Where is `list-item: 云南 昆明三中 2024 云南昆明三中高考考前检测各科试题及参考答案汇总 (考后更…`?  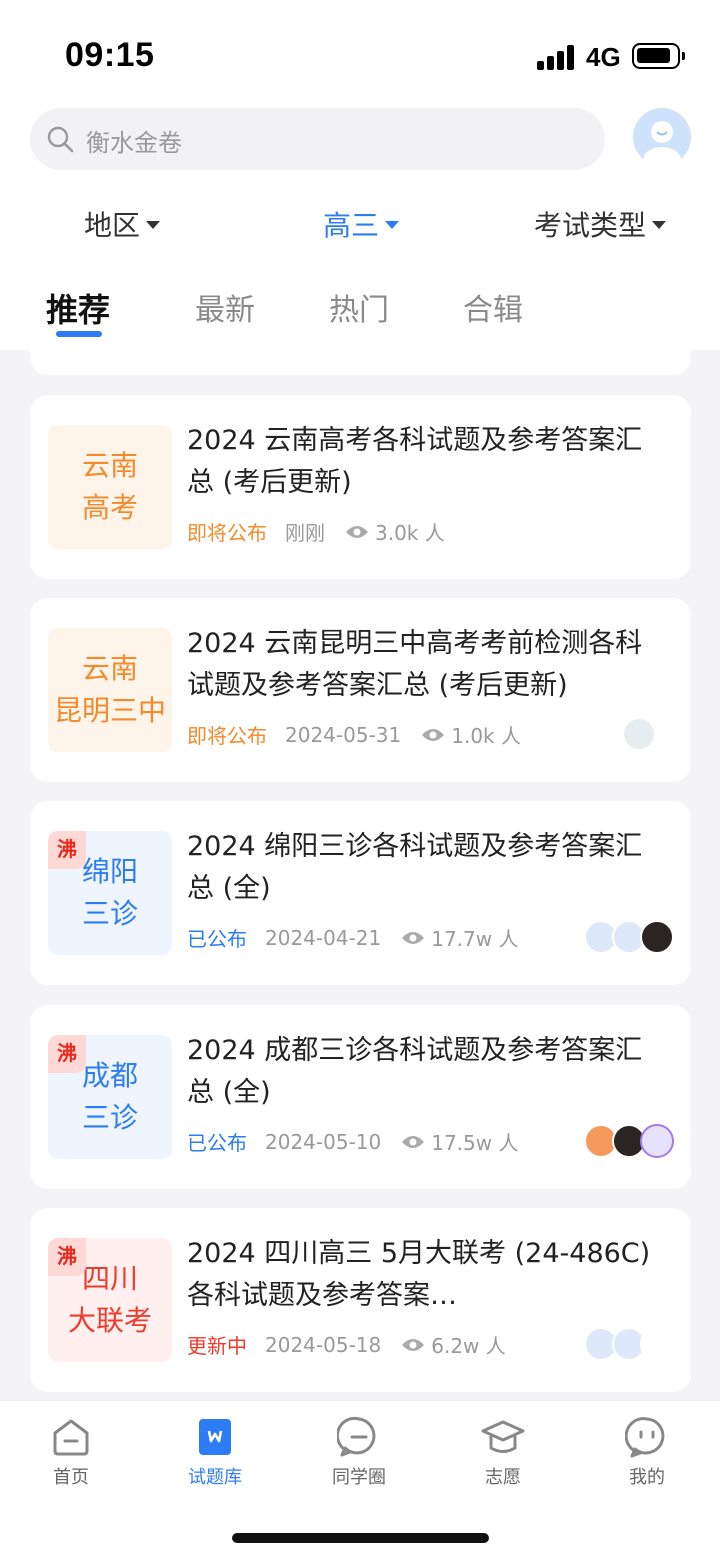
list-item: 云南 昆明三中 2024 云南昆明三中高考考前检测各科试题及参考答案汇总 (考后更… is located at coordinates (360, 690).